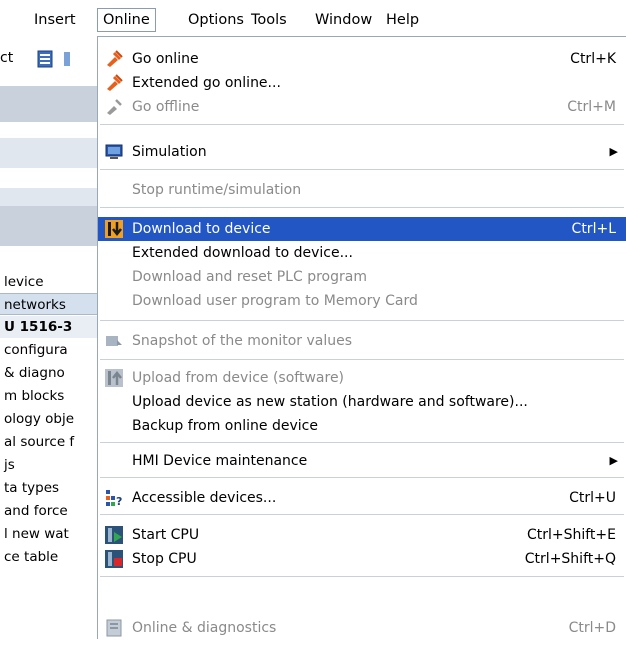 The height and width of the screenshot is (645, 626). Describe the element at coordinates (48, 373) in the screenshot. I see `tree-item: & diagno` at that location.